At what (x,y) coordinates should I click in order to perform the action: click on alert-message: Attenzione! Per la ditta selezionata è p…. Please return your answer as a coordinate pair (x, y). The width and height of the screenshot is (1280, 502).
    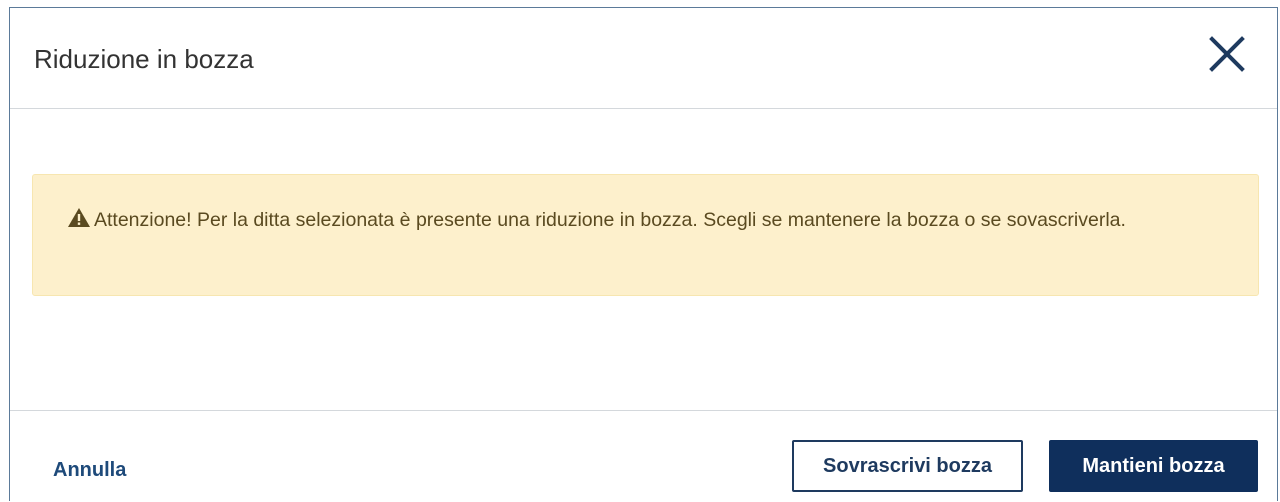
    Looking at the image, I should click on (610, 220).